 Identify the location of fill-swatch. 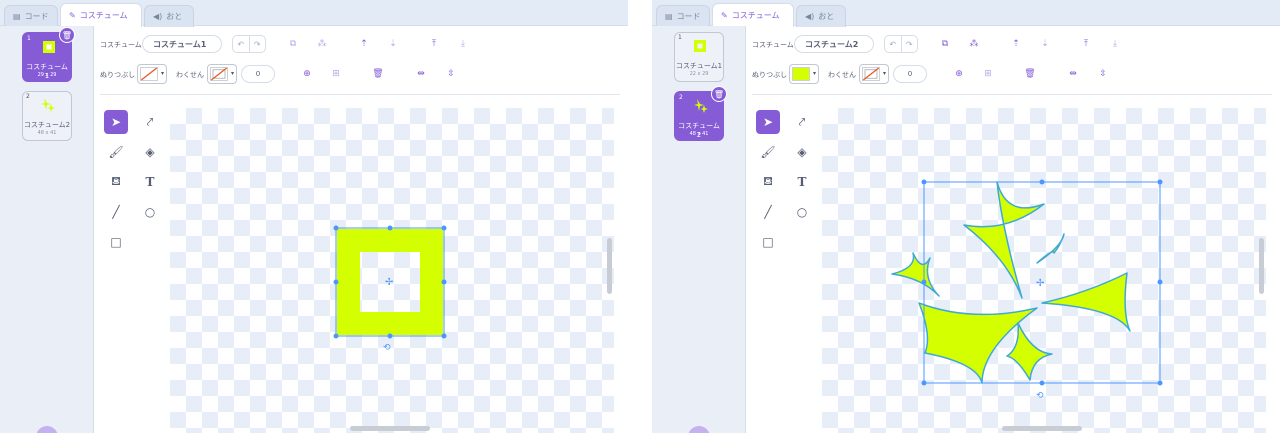
(801, 74).